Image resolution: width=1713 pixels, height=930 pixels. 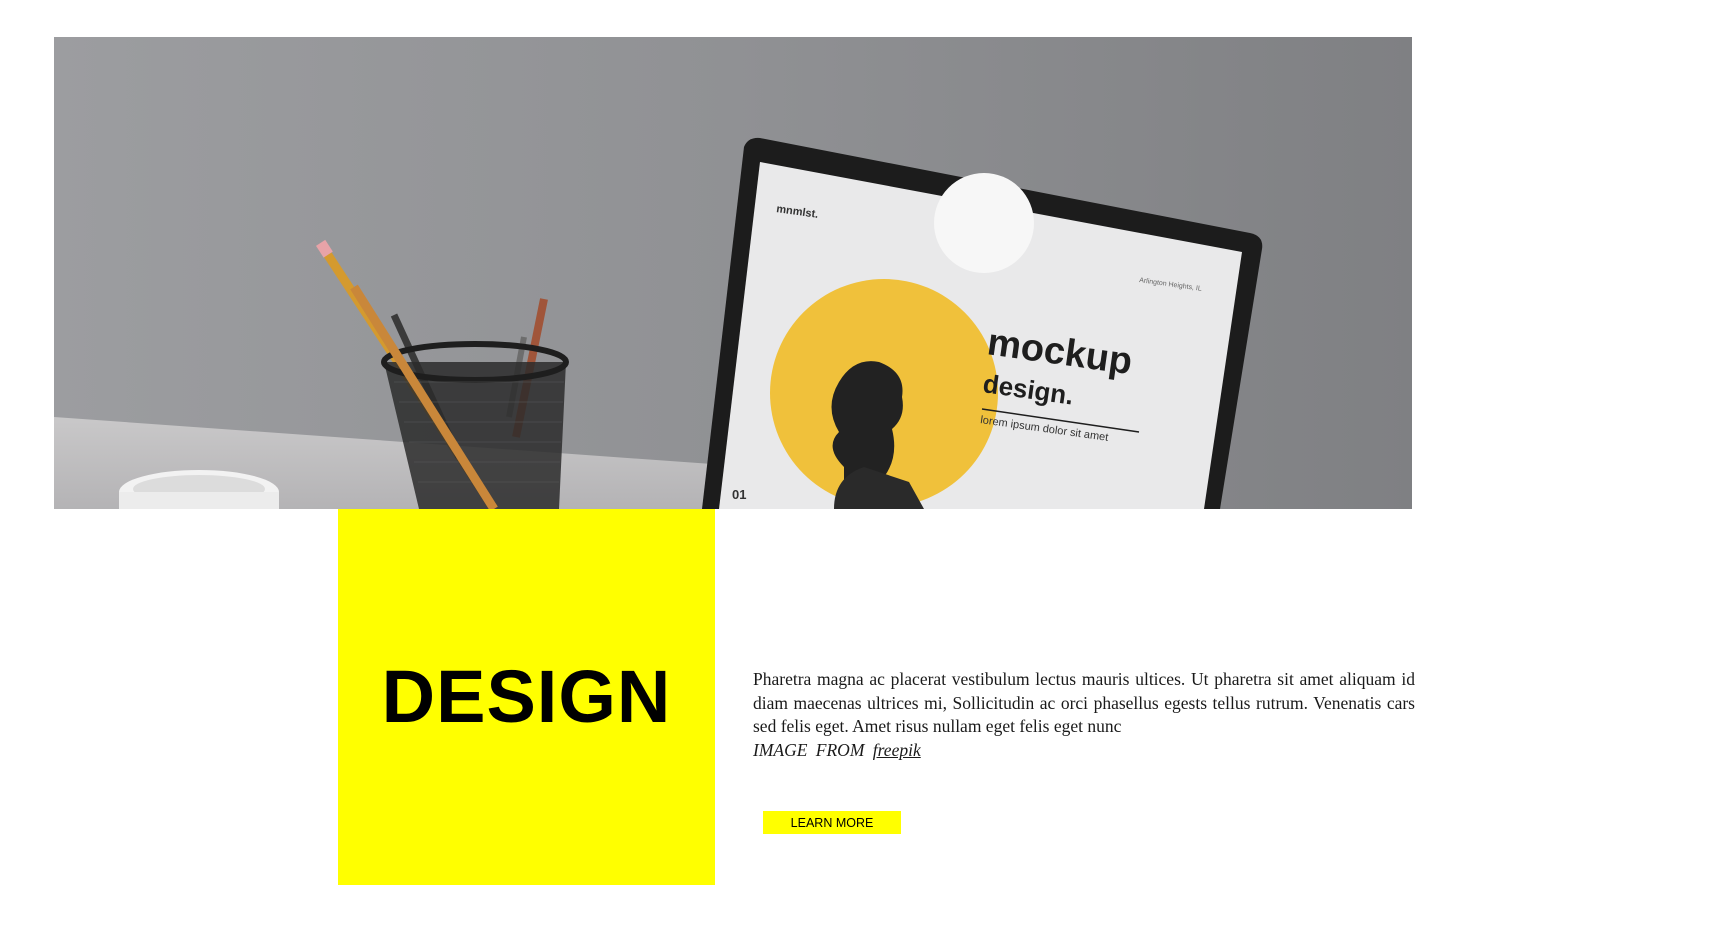 I want to click on design-title: DESIGN, so click(x=526, y=696).